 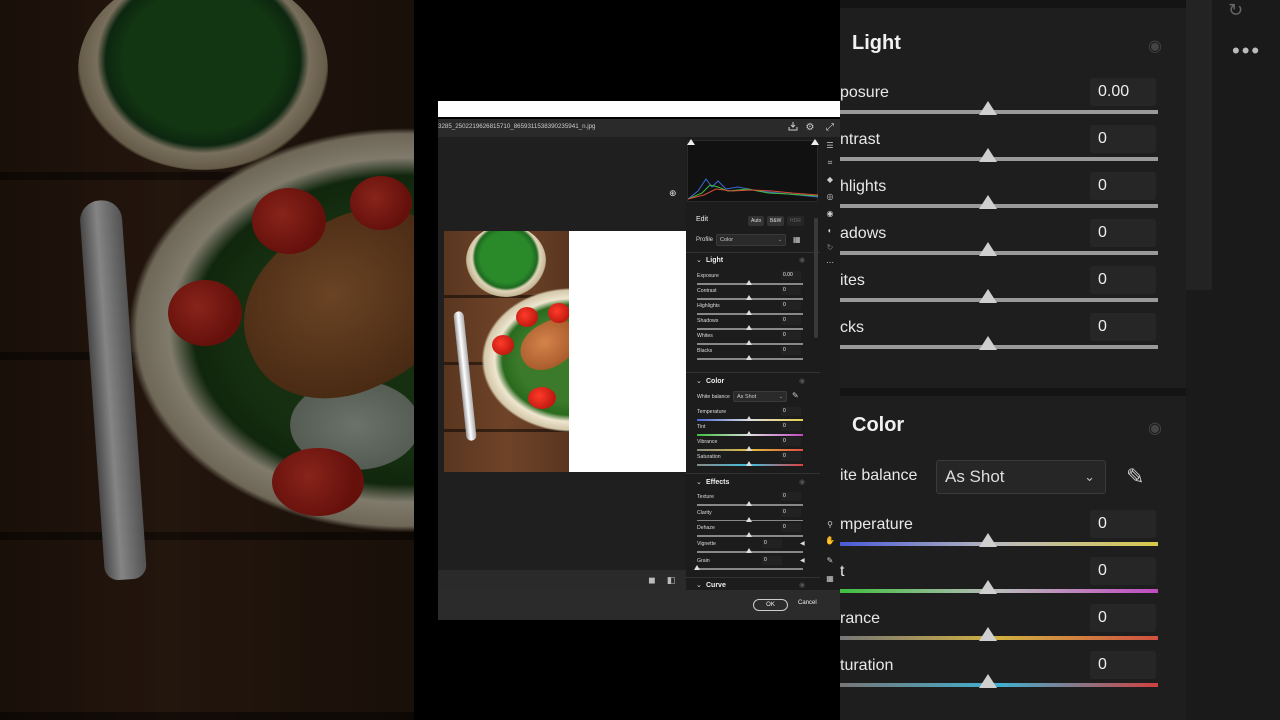 What do you see at coordinates (830, 128) in the screenshot?
I see `fullscreen-icon: ⤢` at bounding box center [830, 128].